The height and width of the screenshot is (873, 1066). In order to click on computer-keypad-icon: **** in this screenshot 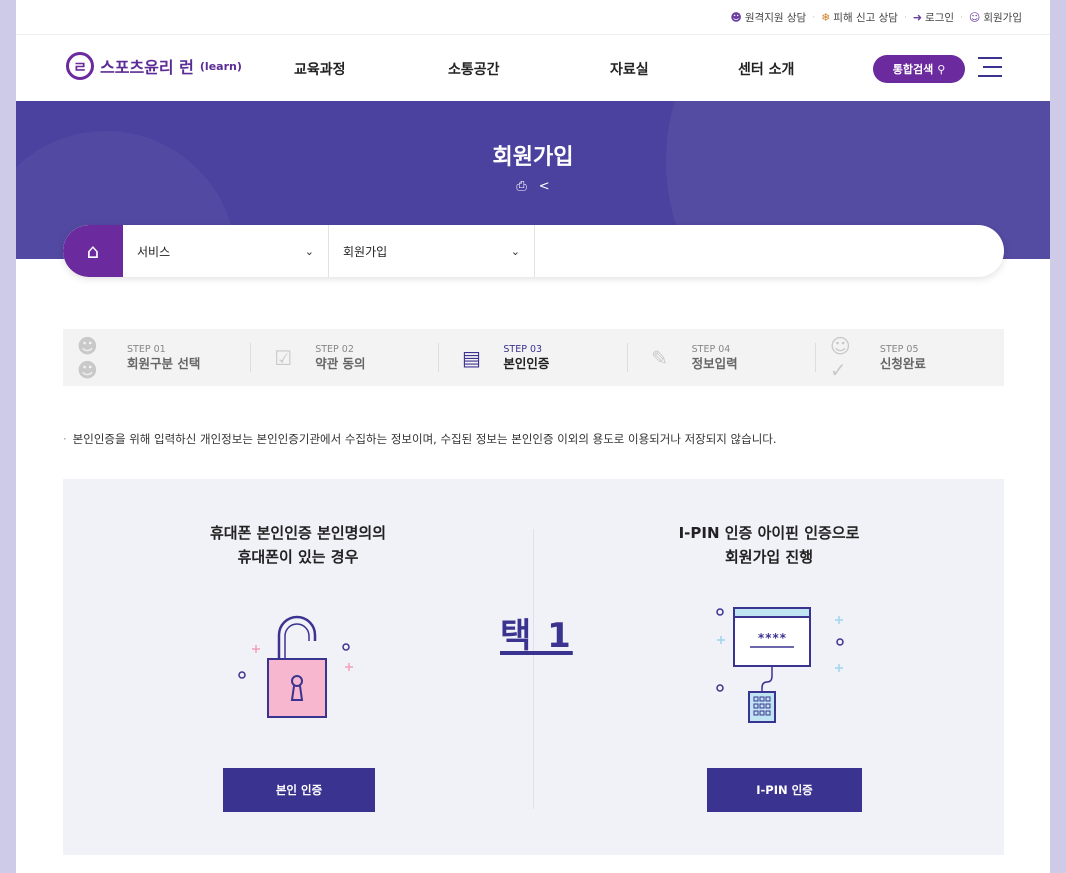, I will do `click(780, 665)`.